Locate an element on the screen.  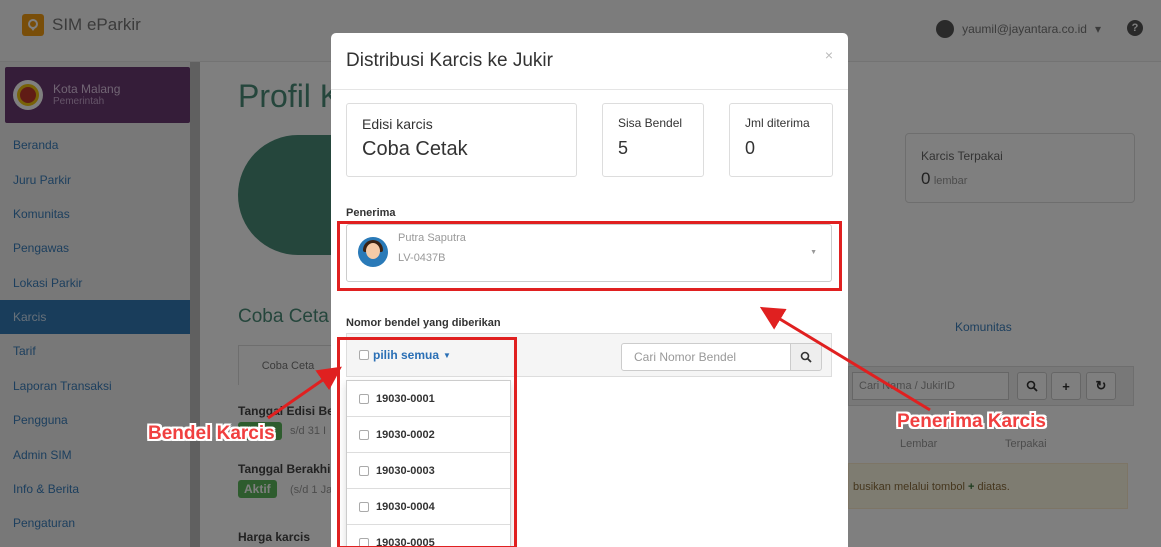
penerima-karcis-callout: Penerima Karcis is located at coordinates (971, 421).